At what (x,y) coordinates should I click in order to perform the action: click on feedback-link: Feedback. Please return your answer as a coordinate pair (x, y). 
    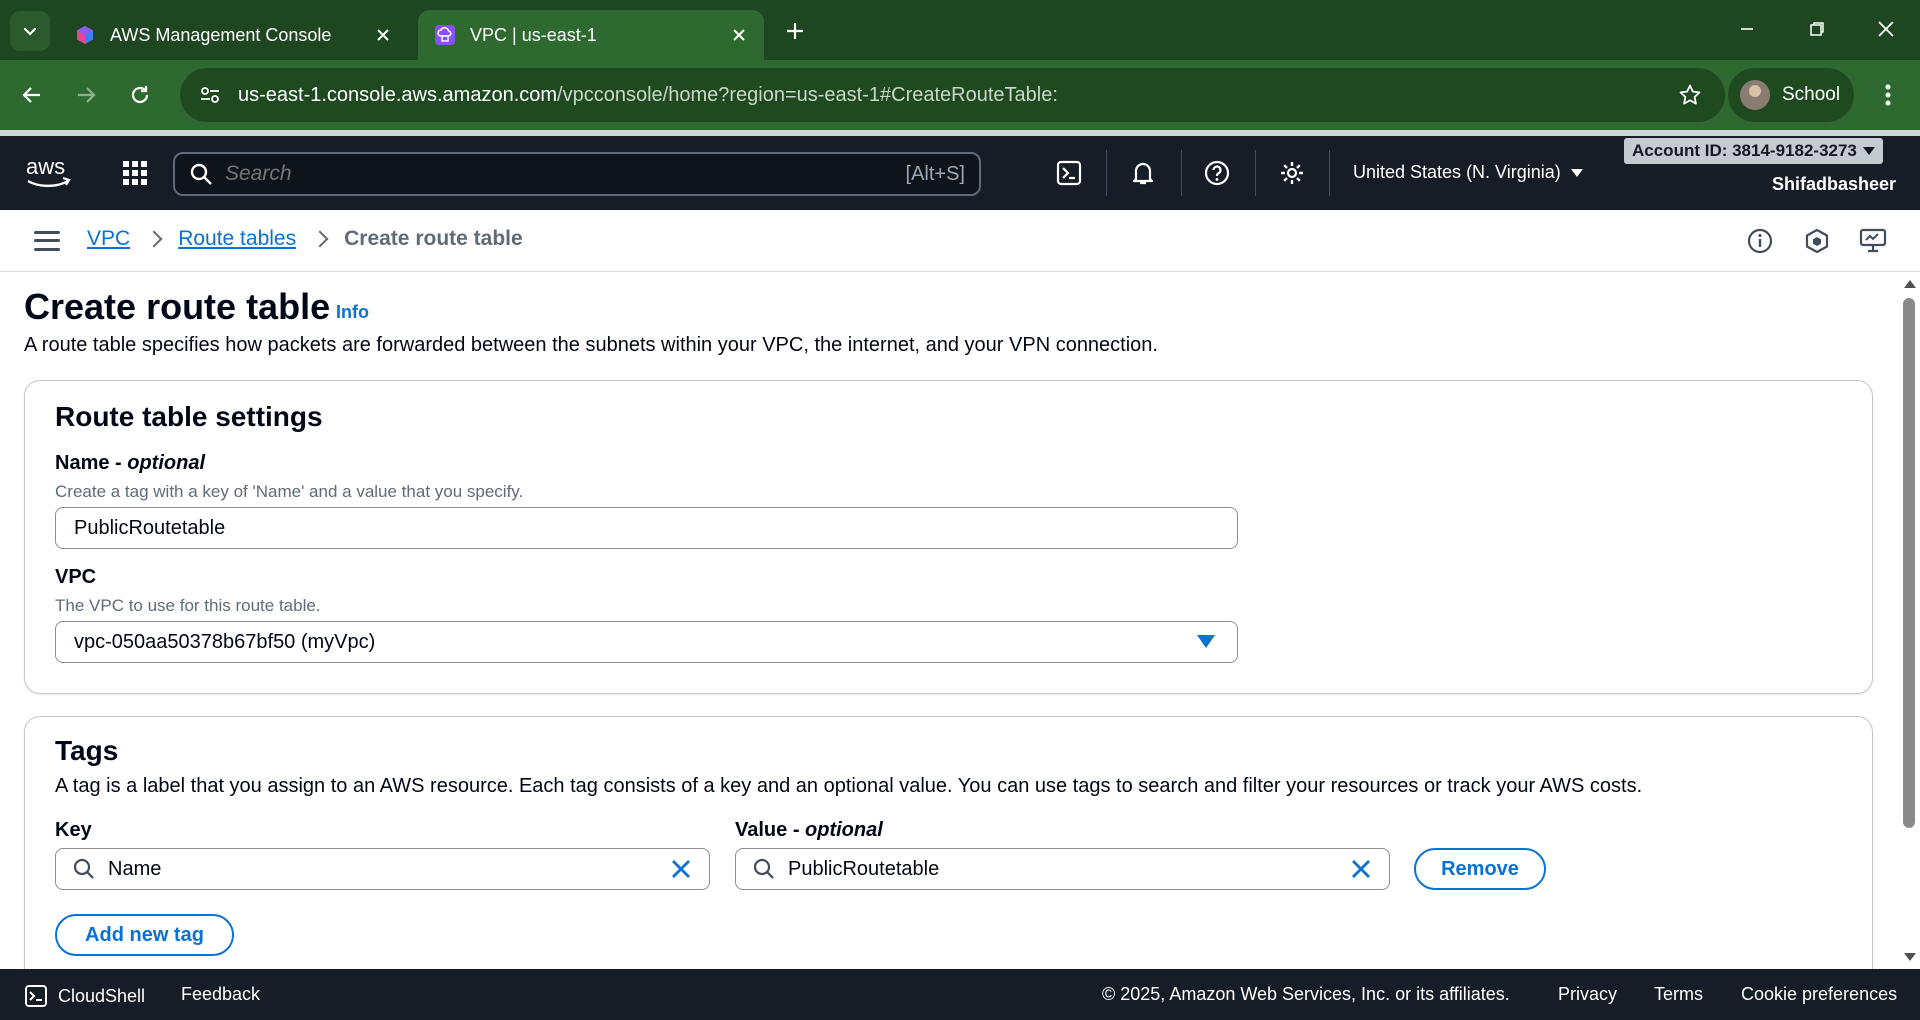
    Looking at the image, I should click on (220, 994).